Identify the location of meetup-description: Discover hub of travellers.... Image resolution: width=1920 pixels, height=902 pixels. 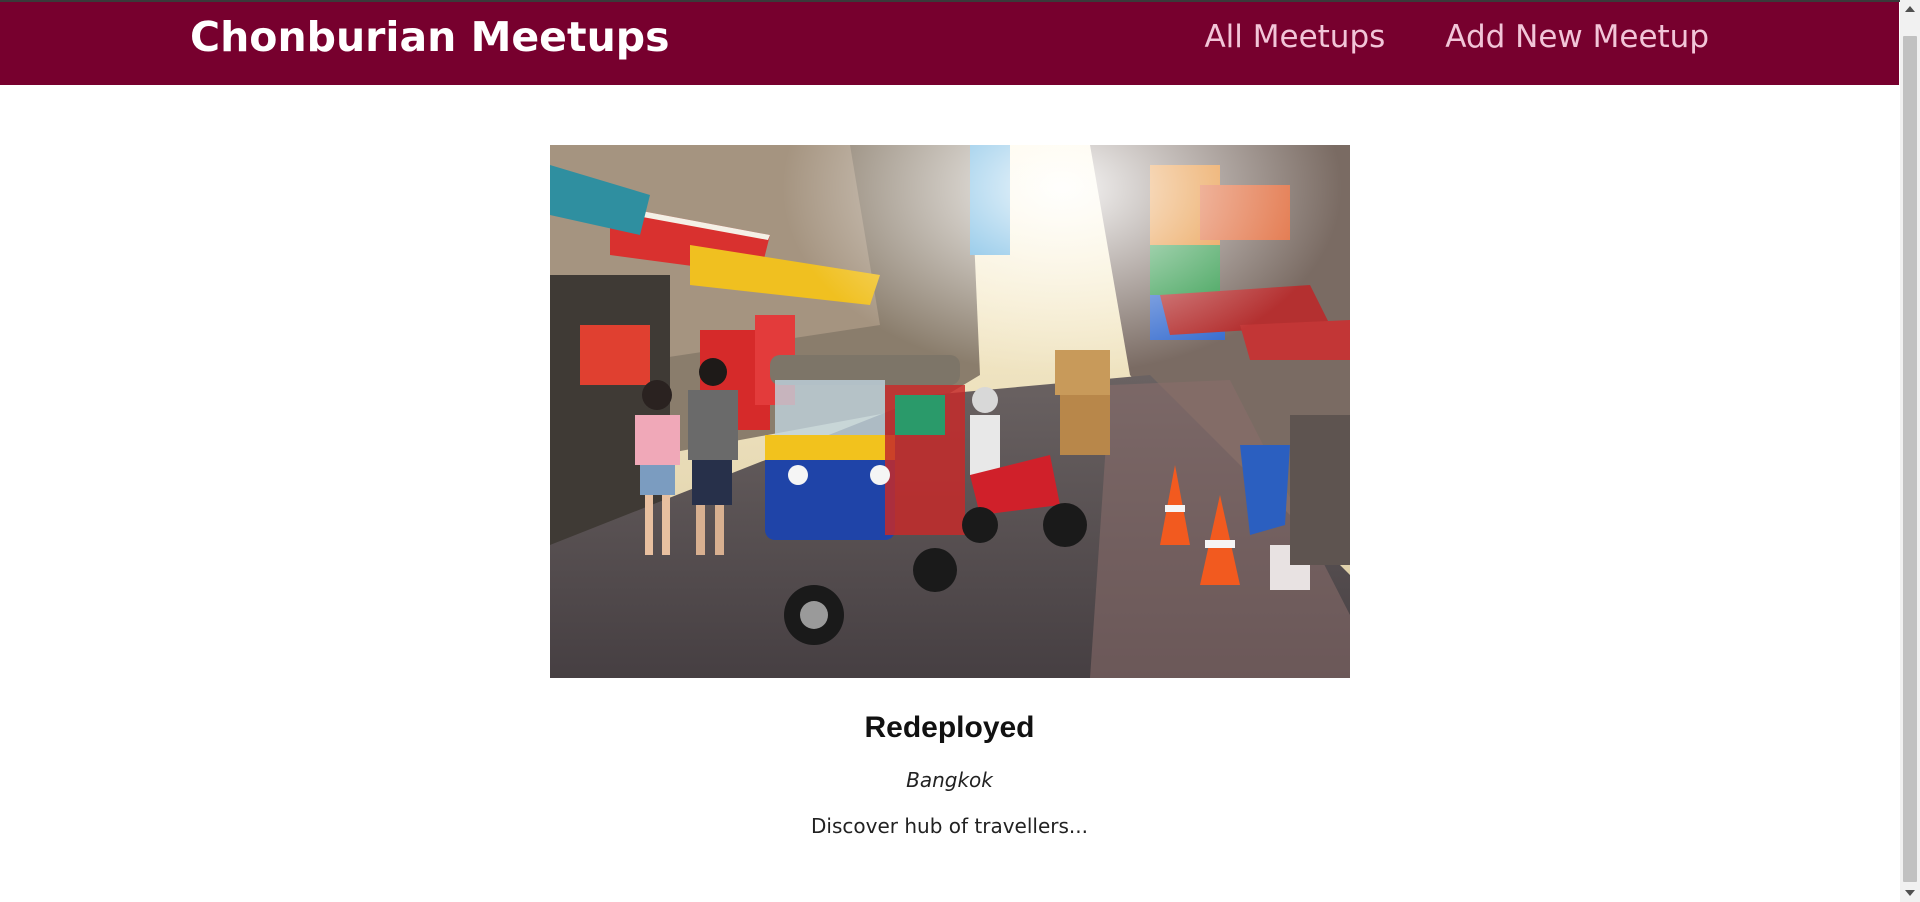
(949, 826).